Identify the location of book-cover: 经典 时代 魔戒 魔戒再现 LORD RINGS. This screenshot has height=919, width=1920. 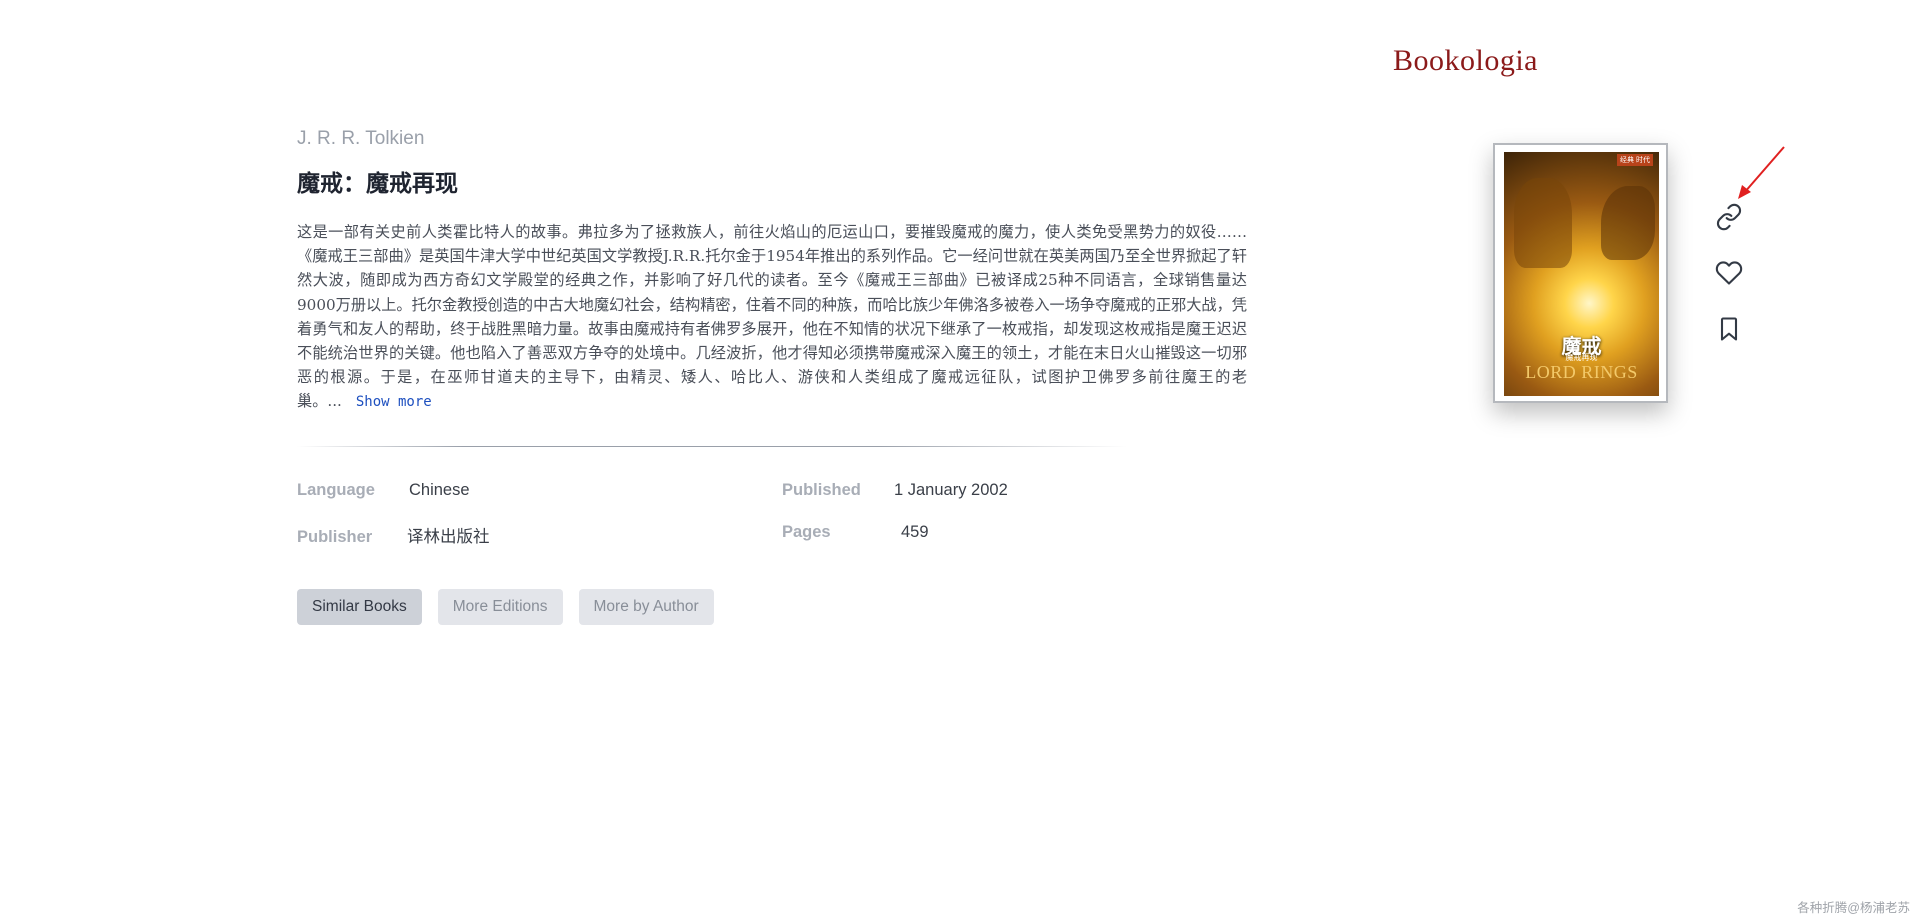
(1580, 273).